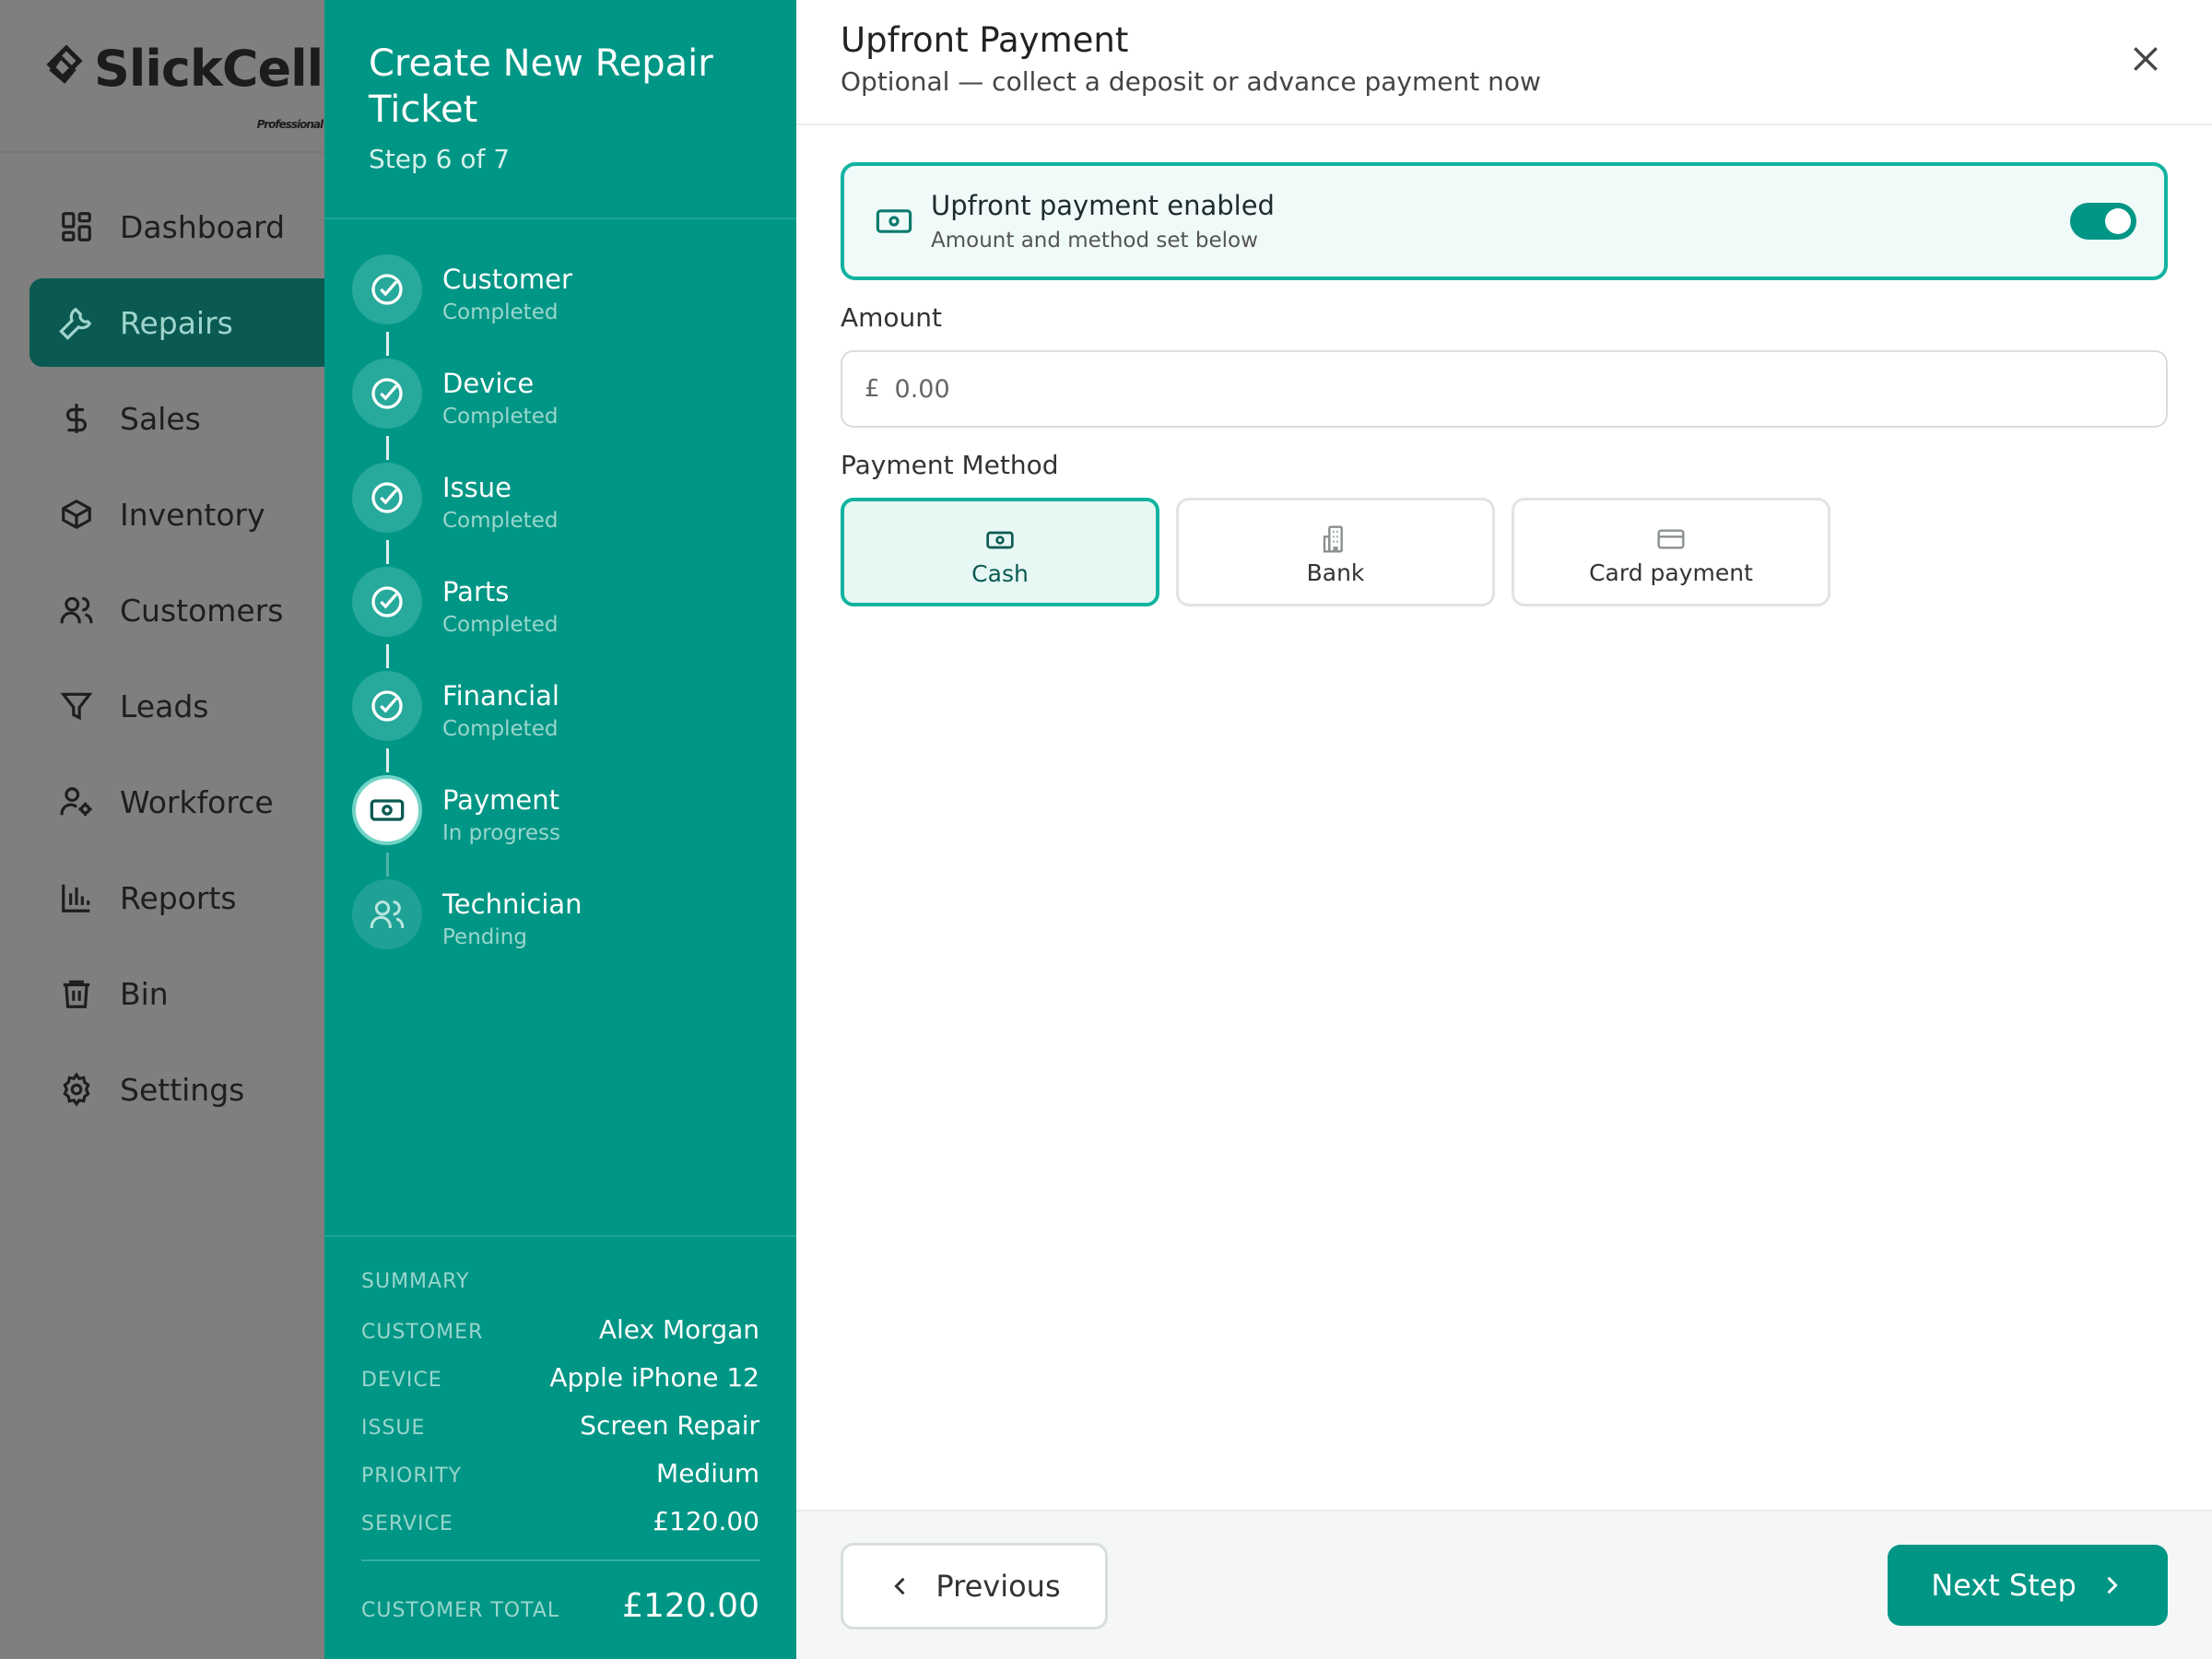 Image resolution: width=2212 pixels, height=1659 pixels. Describe the element at coordinates (412, 1476) in the screenshot. I see `summary-key: PRIORITY` at that location.